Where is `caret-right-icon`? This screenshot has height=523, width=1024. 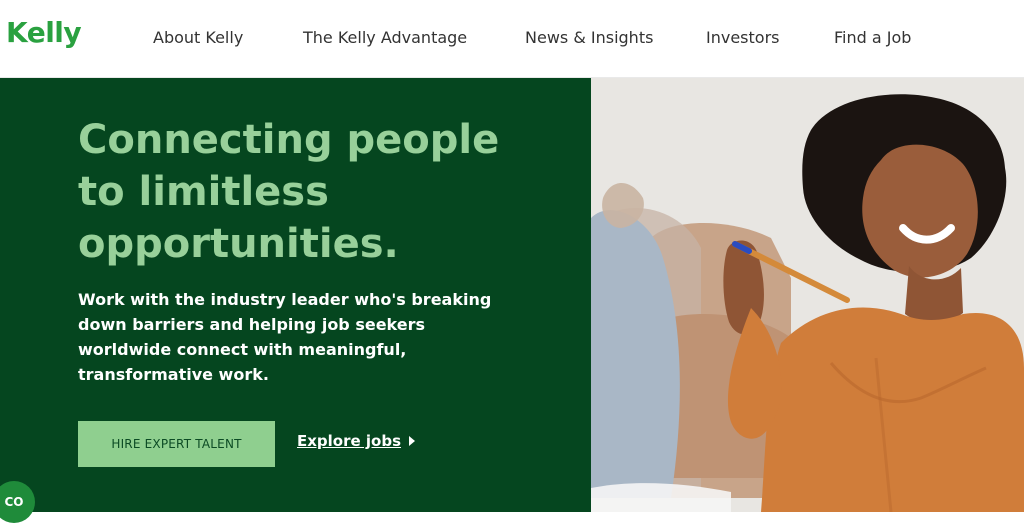 caret-right-icon is located at coordinates (412, 441).